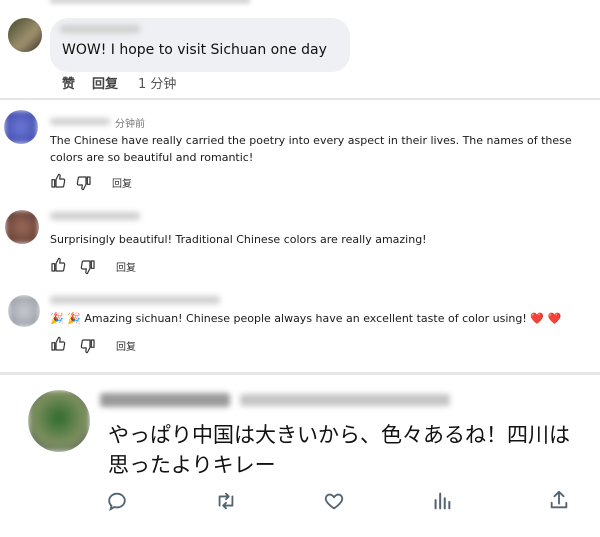  I want to click on like-icon, so click(334, 501).